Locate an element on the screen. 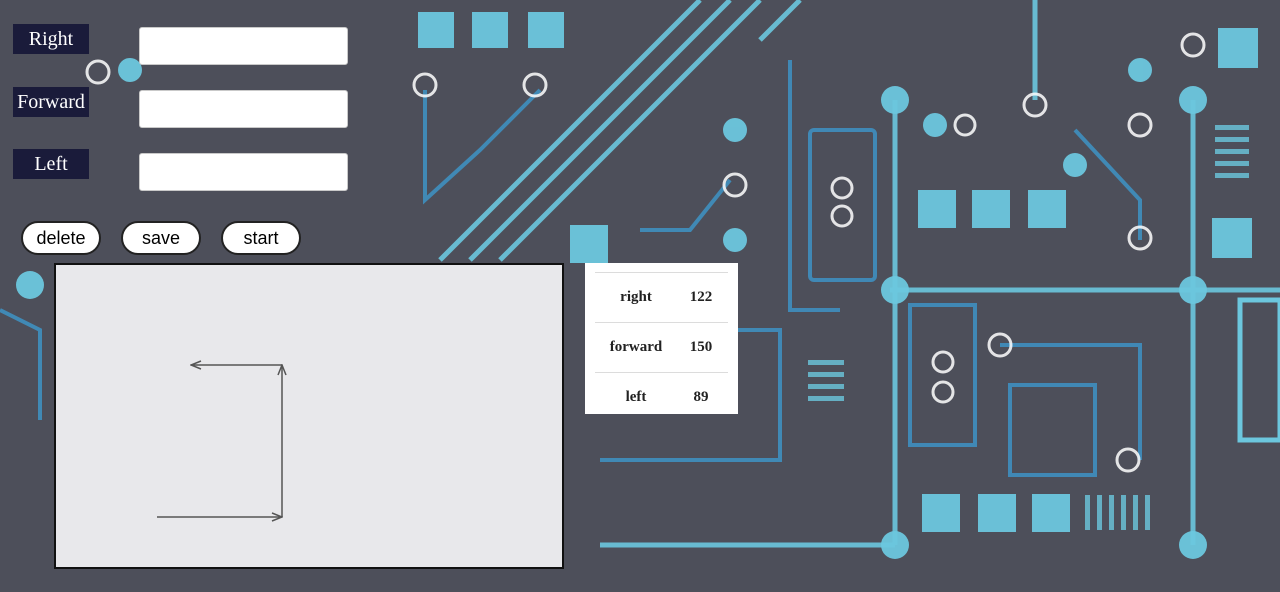 This screenshot has width=1280, height=592. right-input is located at coordinates (243, 46).